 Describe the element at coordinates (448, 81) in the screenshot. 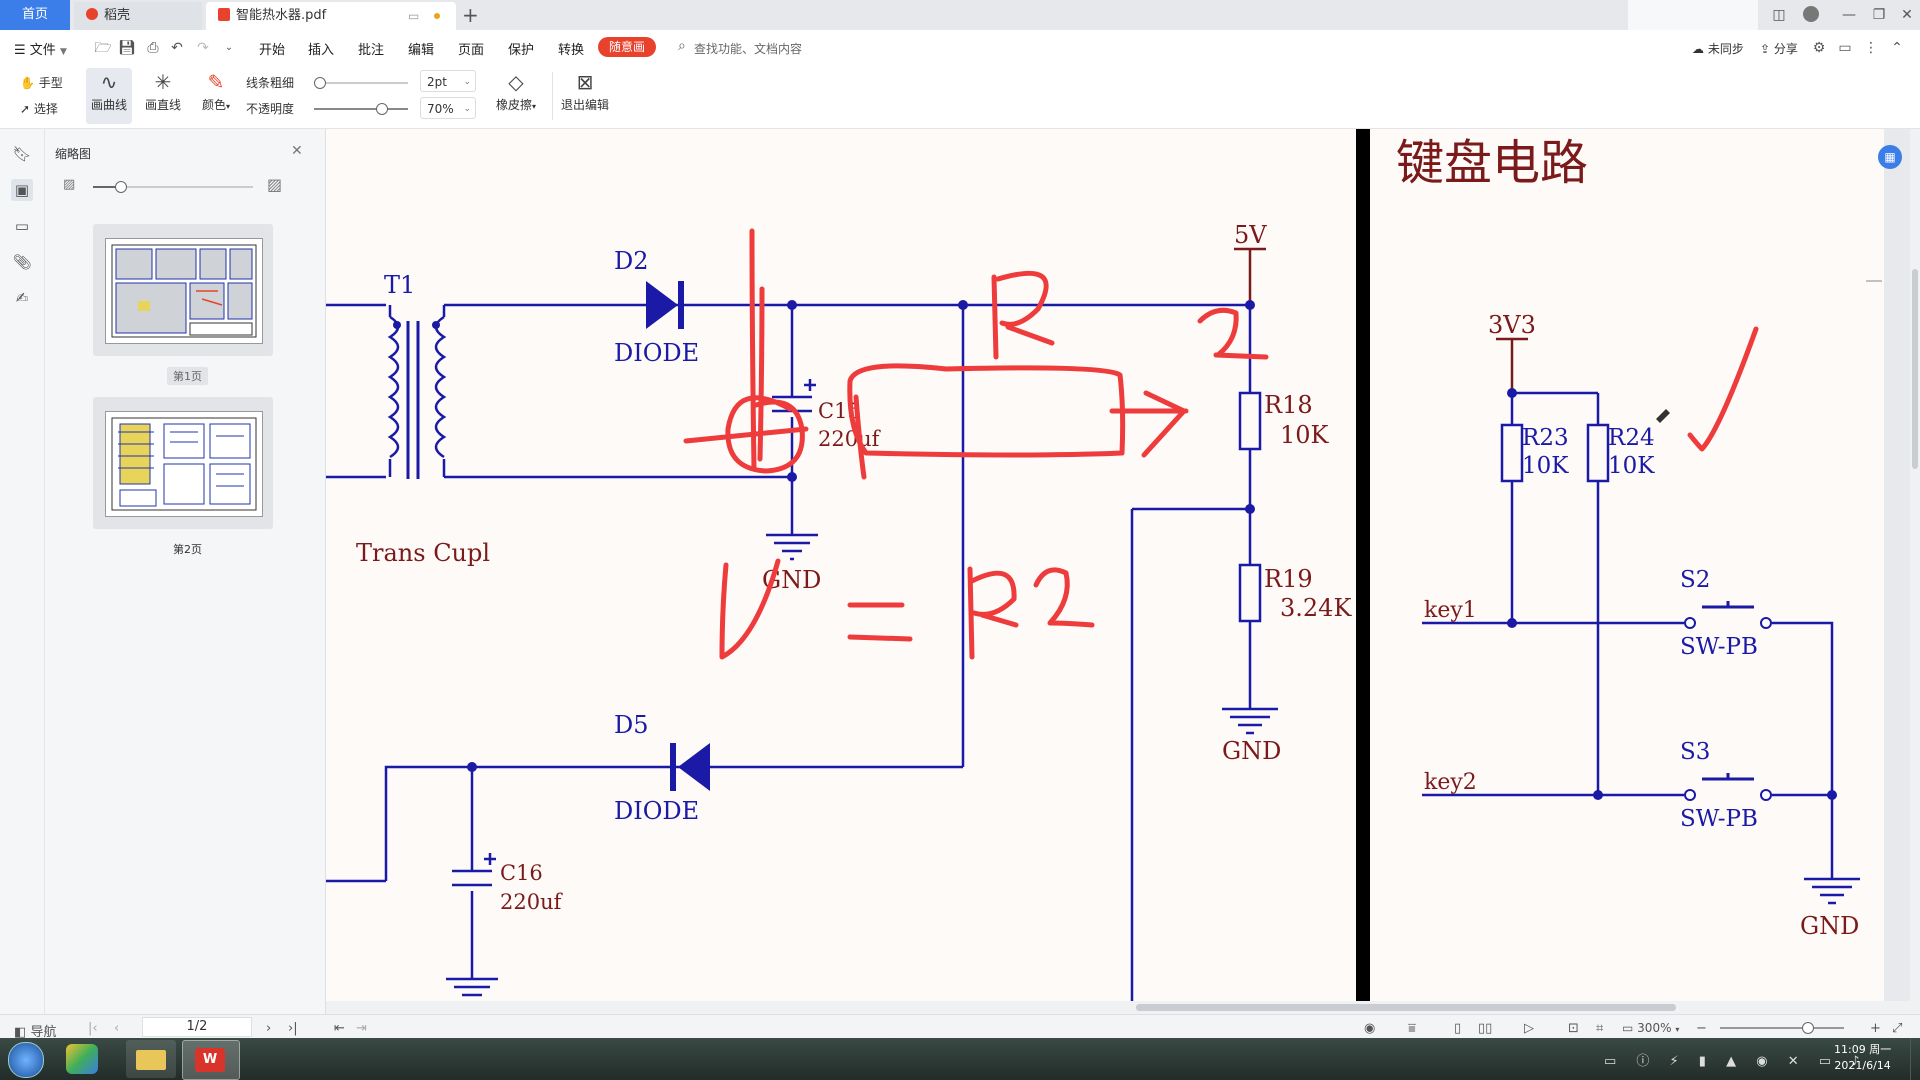

I see `line-width-select: 2pt ⌄` at that location.